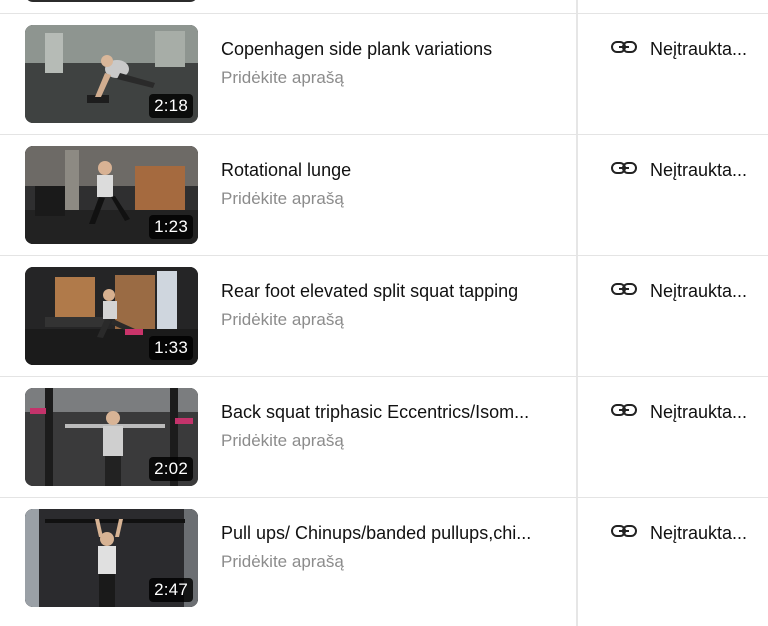 Image resolution: width=768 pixels, height=626 pixels. Describe the element at coordinates (111, 558) in the screenshot. I see `video-thumbnail: 2:47` at that location.